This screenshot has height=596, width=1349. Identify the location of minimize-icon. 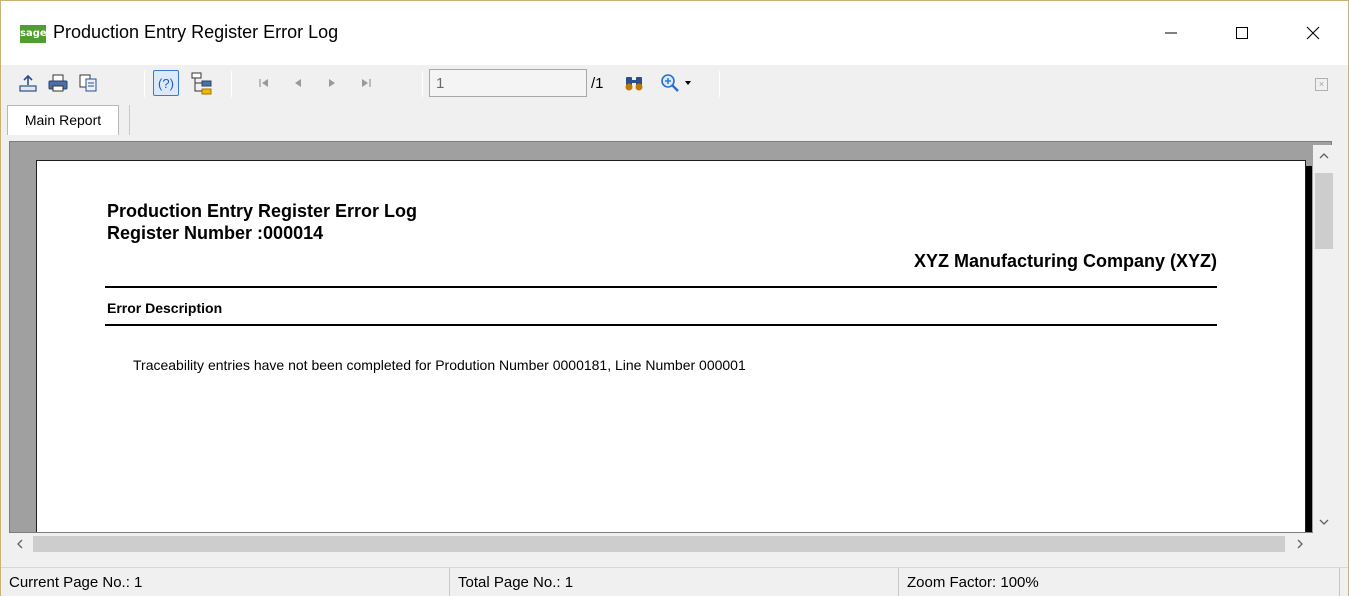
(1171, 33).